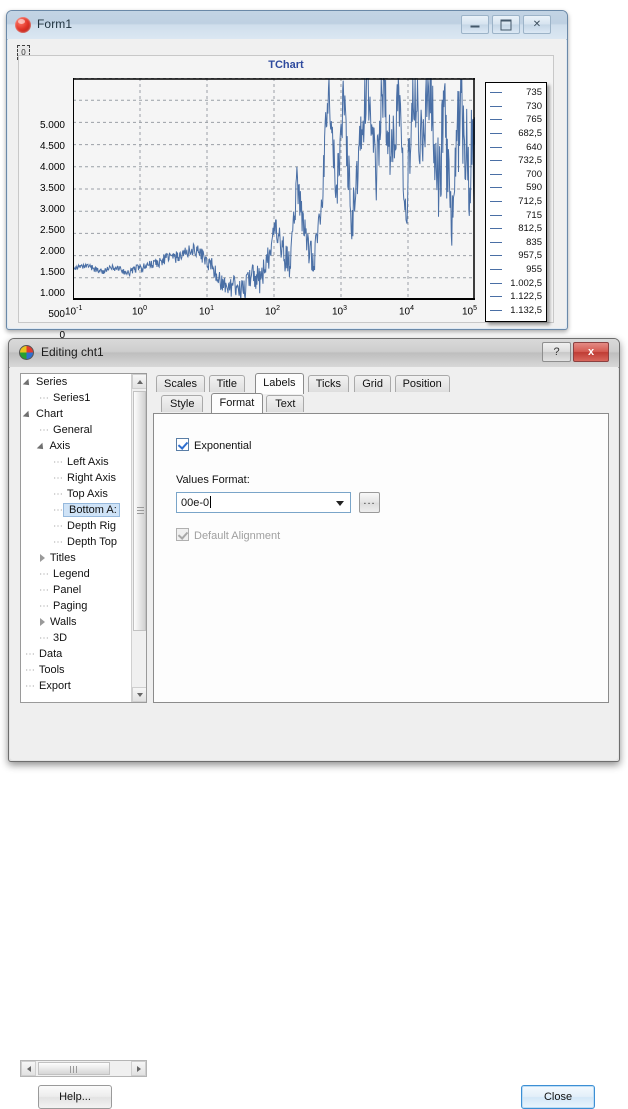 The height and width of the screenshot is (1109, 628). I want to click on tab-position: Position, so click(422, 383).